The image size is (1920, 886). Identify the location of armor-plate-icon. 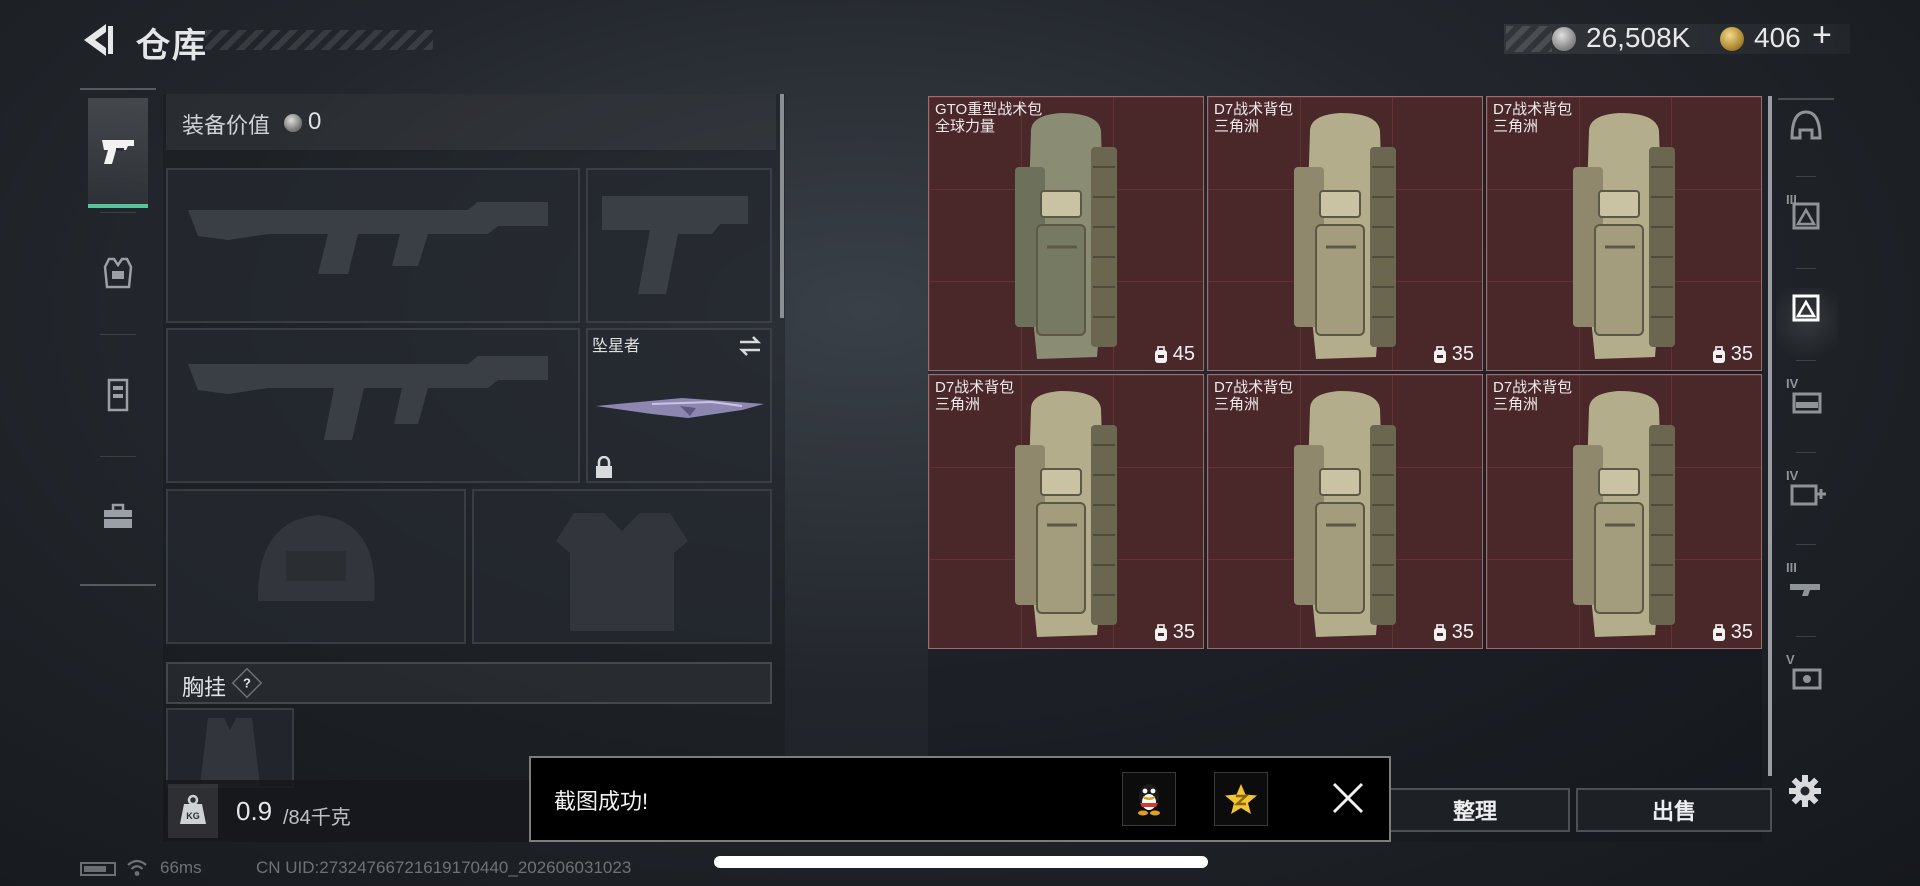
(118, 395).